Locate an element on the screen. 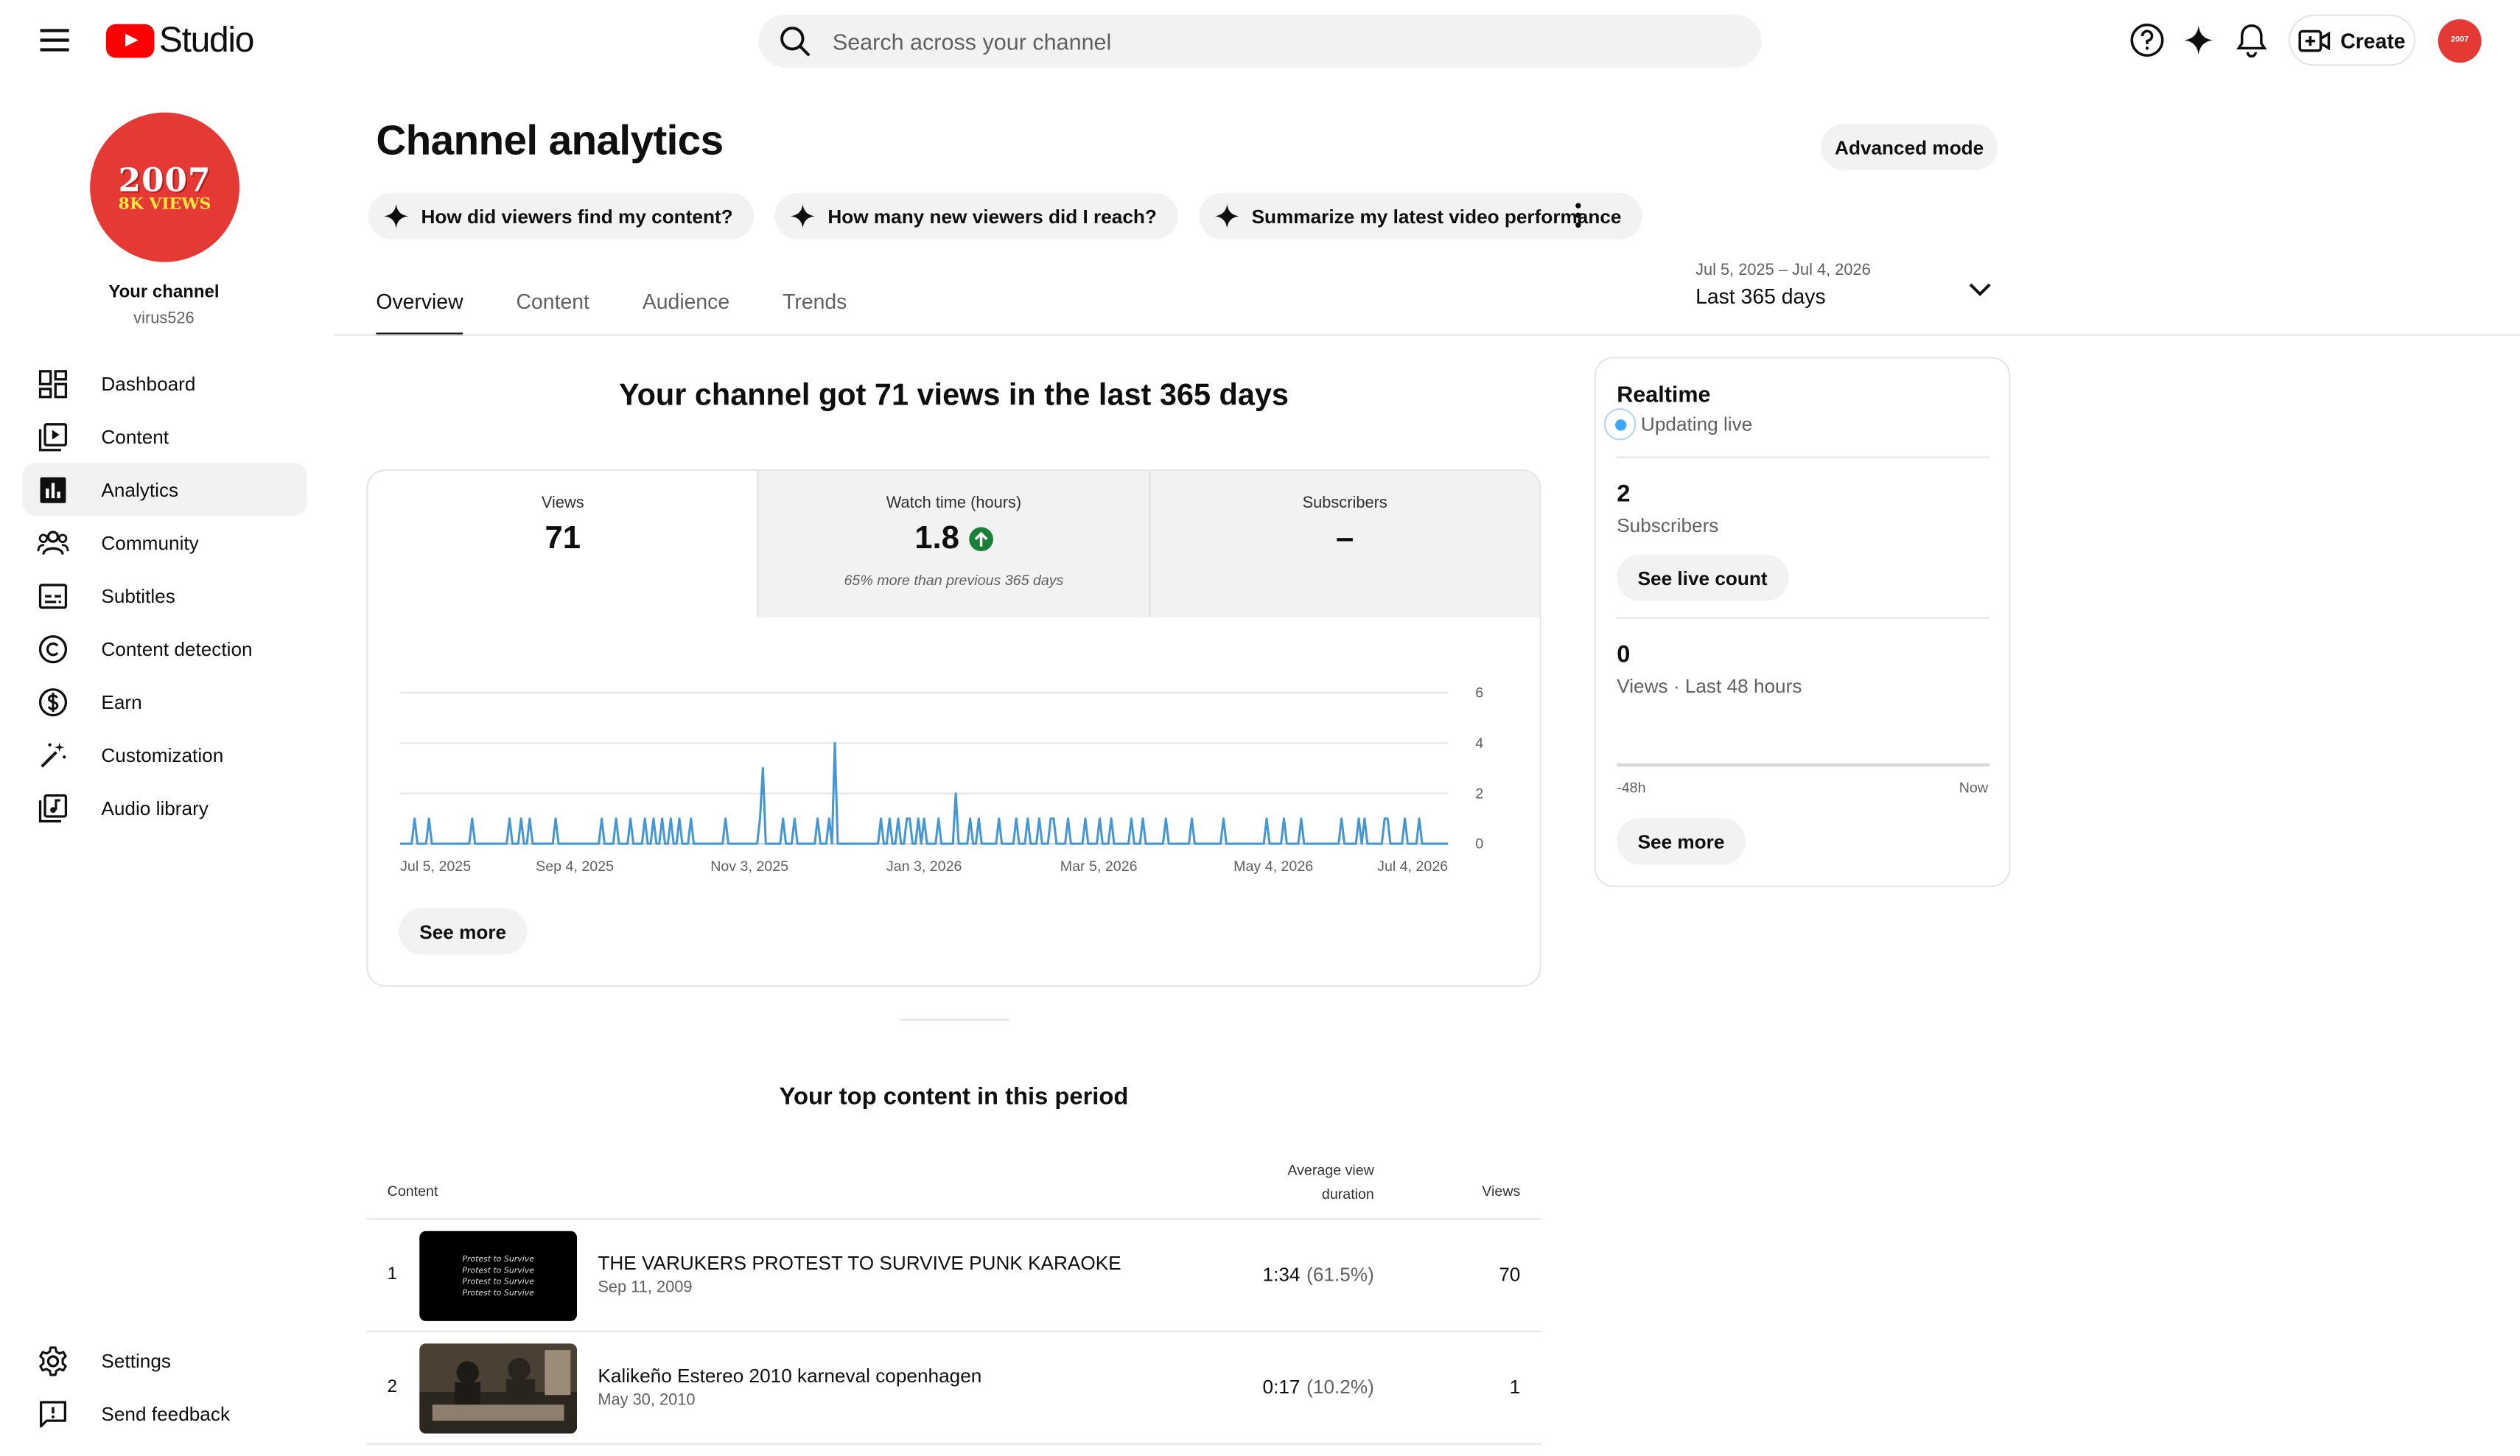 The height and width of the screenshot is (1456, 2520). sidebar-item-label: Customization is located at coordinates (162, 754).